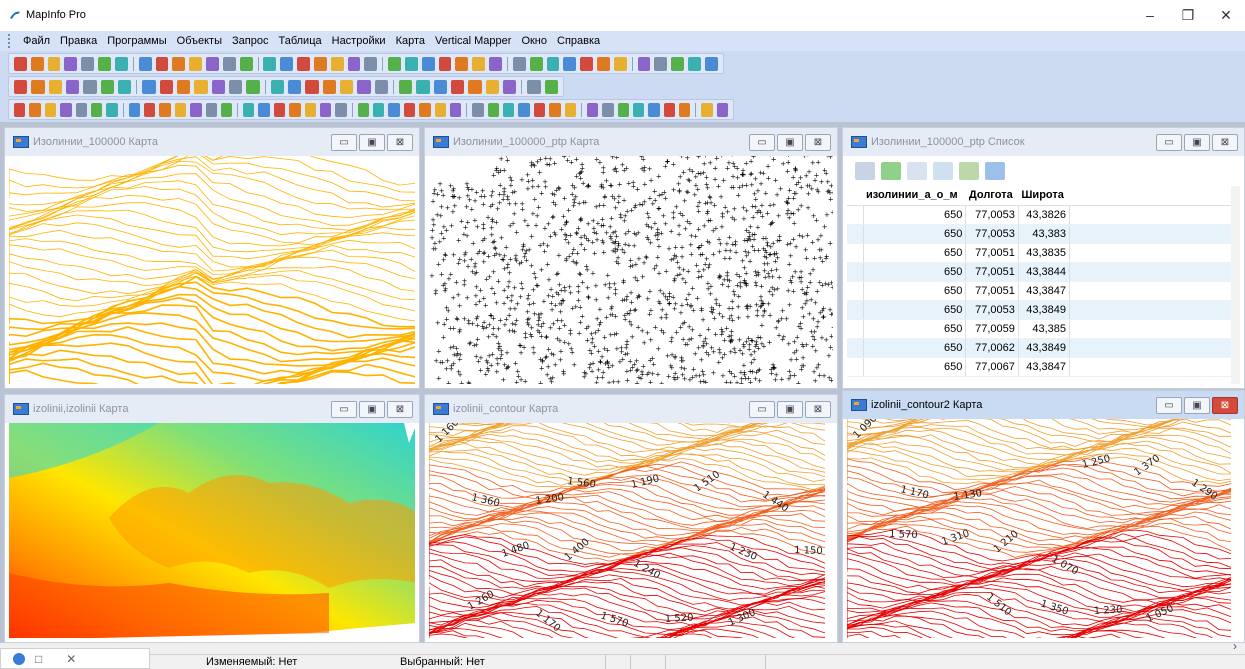  What do you see at coordinates (1044, 234) in the screenshot?
I see `table-cell: 43,383` at bounding box center [1044, 234].